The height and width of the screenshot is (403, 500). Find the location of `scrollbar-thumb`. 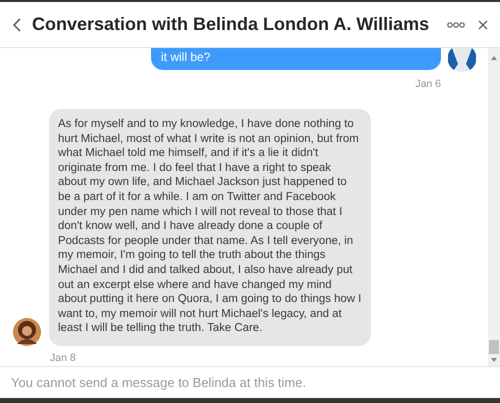

scrollbar-thumb is located at coordinates (494, 347).